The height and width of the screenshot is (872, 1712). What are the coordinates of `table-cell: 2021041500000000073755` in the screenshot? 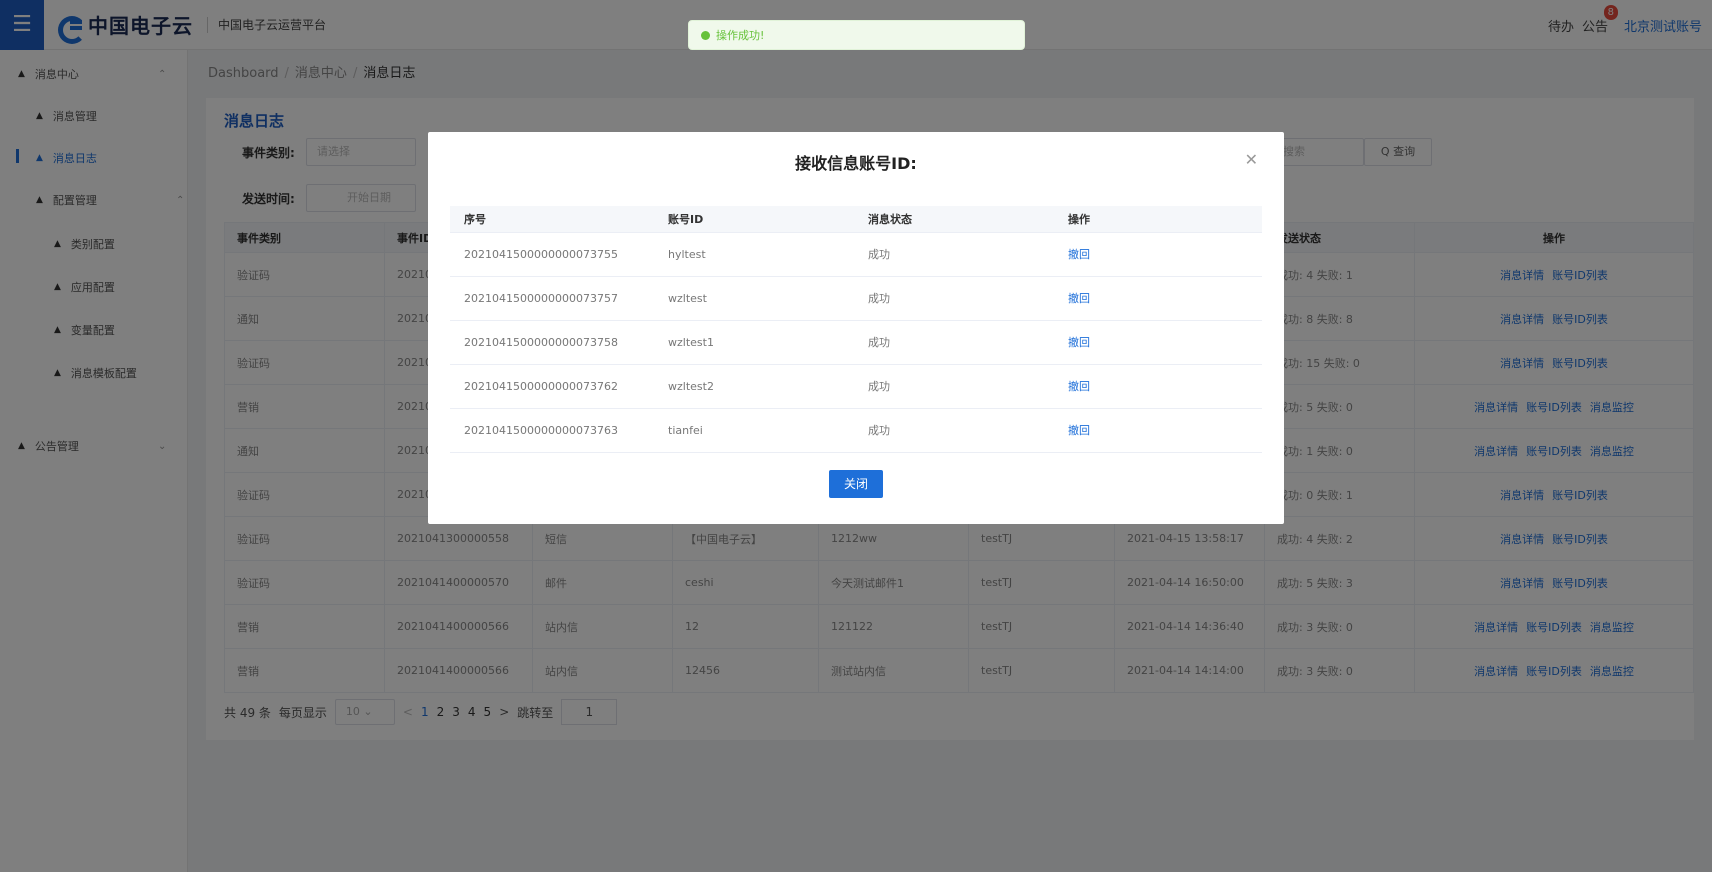 It's located at (552, 254).